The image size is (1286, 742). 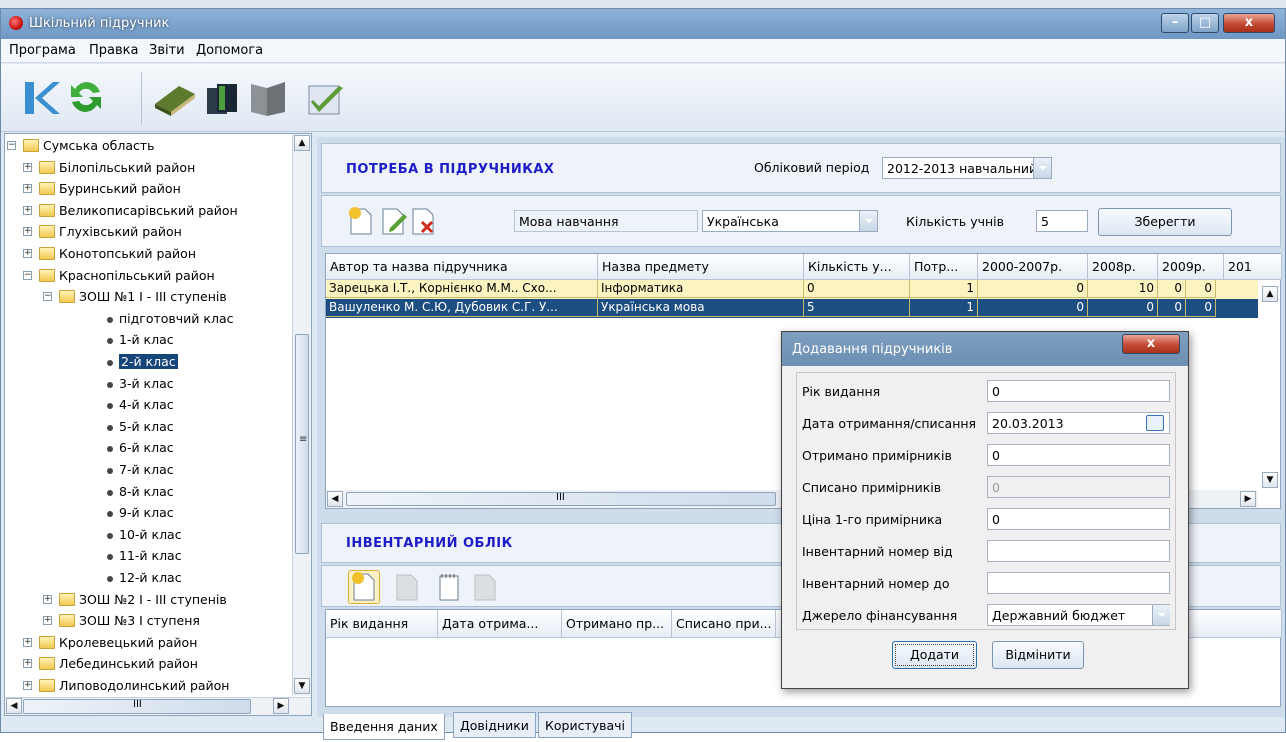 I want to click on grid-column-header: Назва предмету, so click(x=701, y=267).